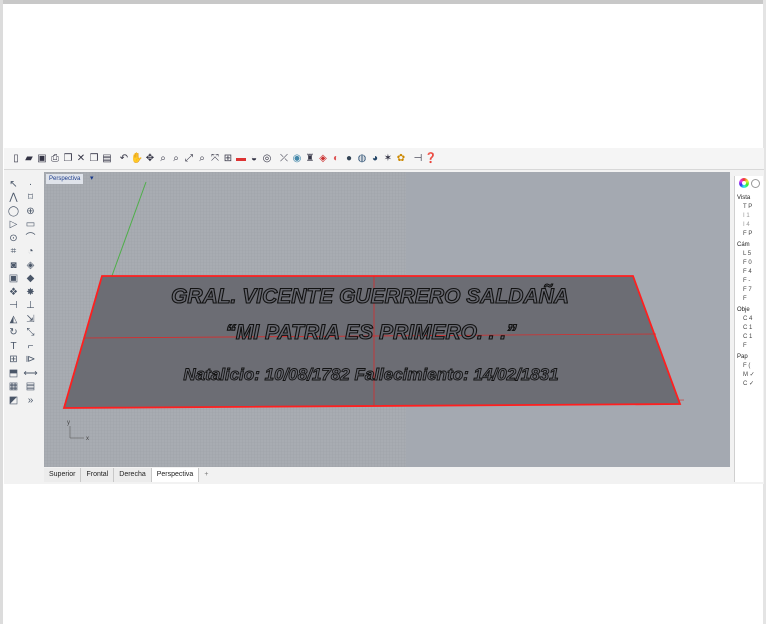 The height and width of the screenshot is (624, 766). Describe the element at coordinates (749, 197) in the screenshot. I see `panel-section-title: Vista` at that location.